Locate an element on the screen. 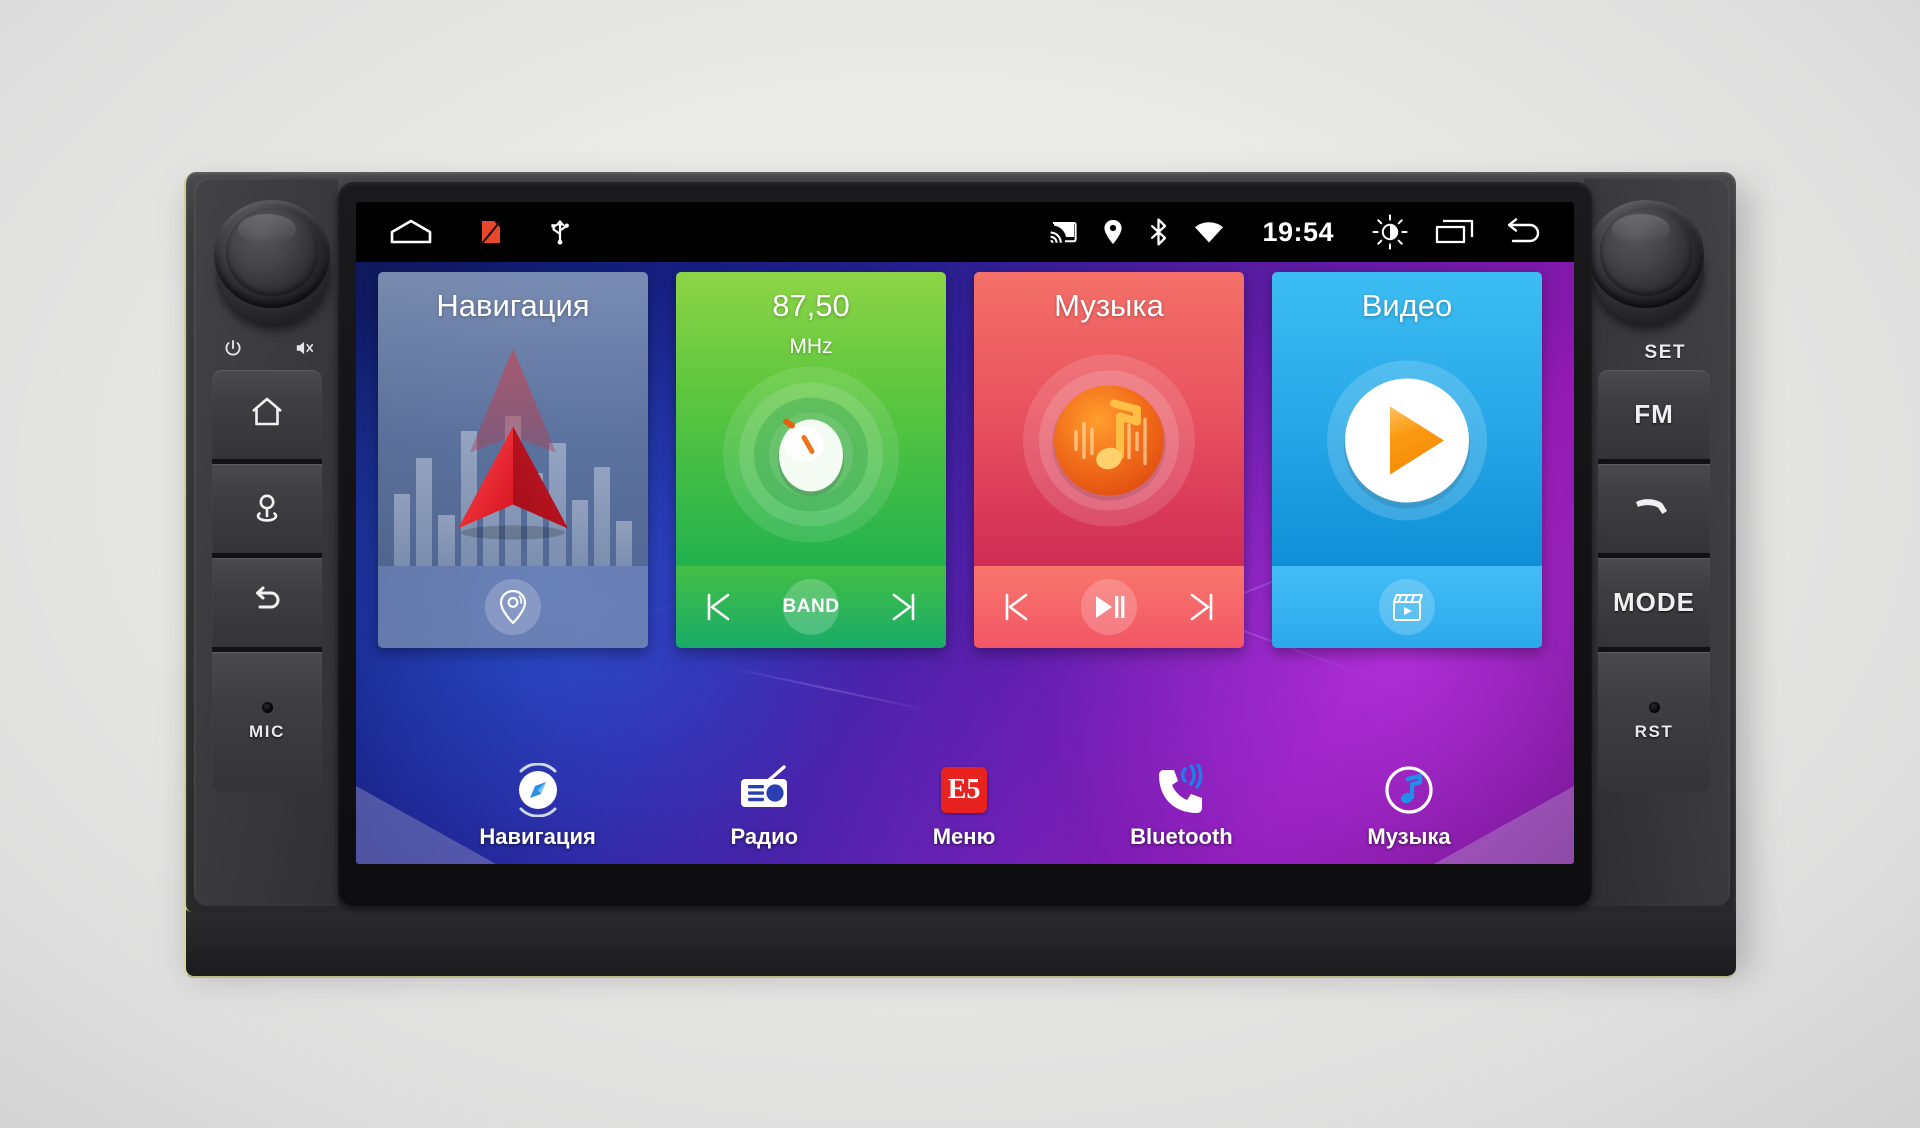 This screenshot has width=1920, height=1128. right-control-panel: SET FM MODE RST is located at coordinates (1657, 542).